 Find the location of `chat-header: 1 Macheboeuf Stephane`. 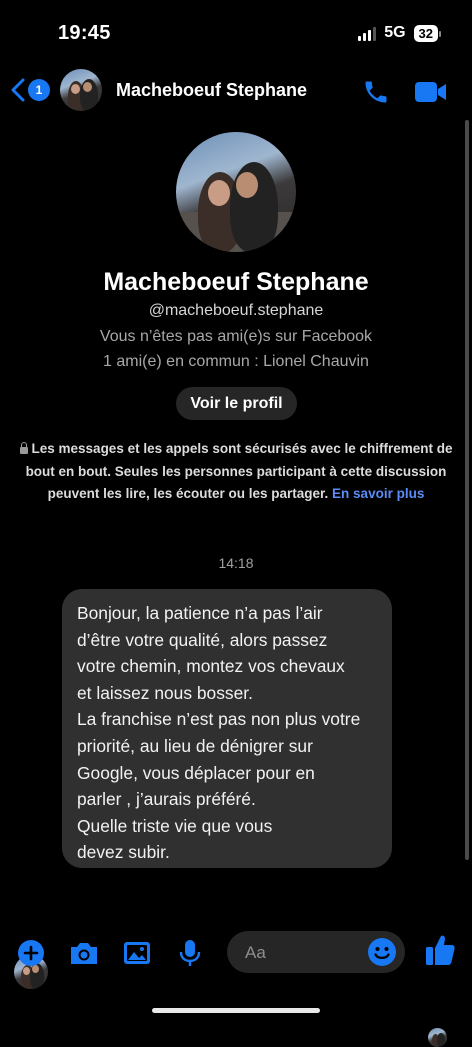

chat-header: 1 Macheboeuf Stephane is located at coordinates (236, 91).